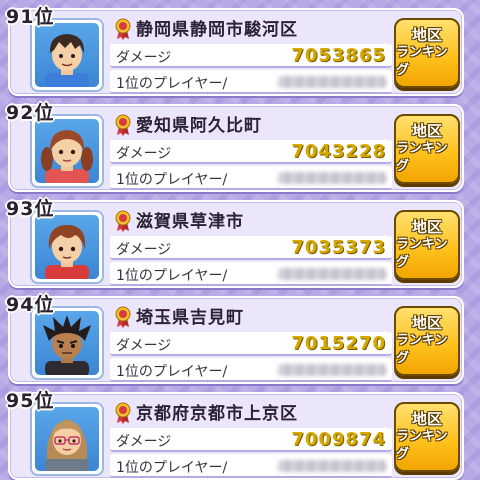 The width and height of the screenshot is (480, 480). What do you see at coordinates (338, 439) in the screenshot?
I see `damage-value: 7009874` at bounding box center [338, 439].